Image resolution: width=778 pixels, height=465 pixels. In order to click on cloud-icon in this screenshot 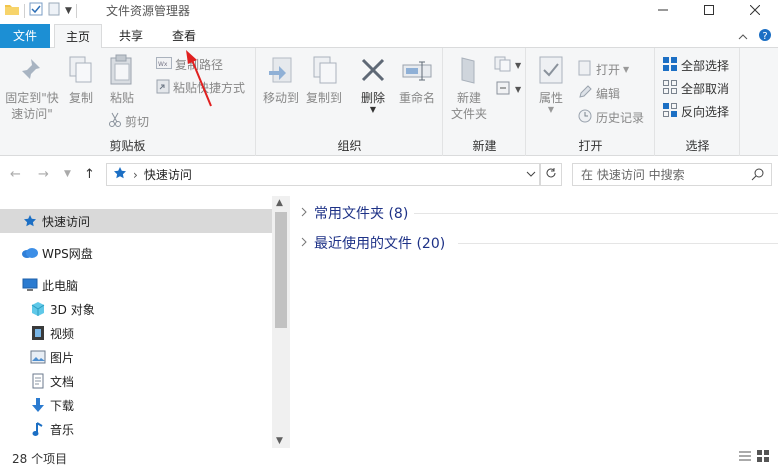, I will do `click(30, 253)`.